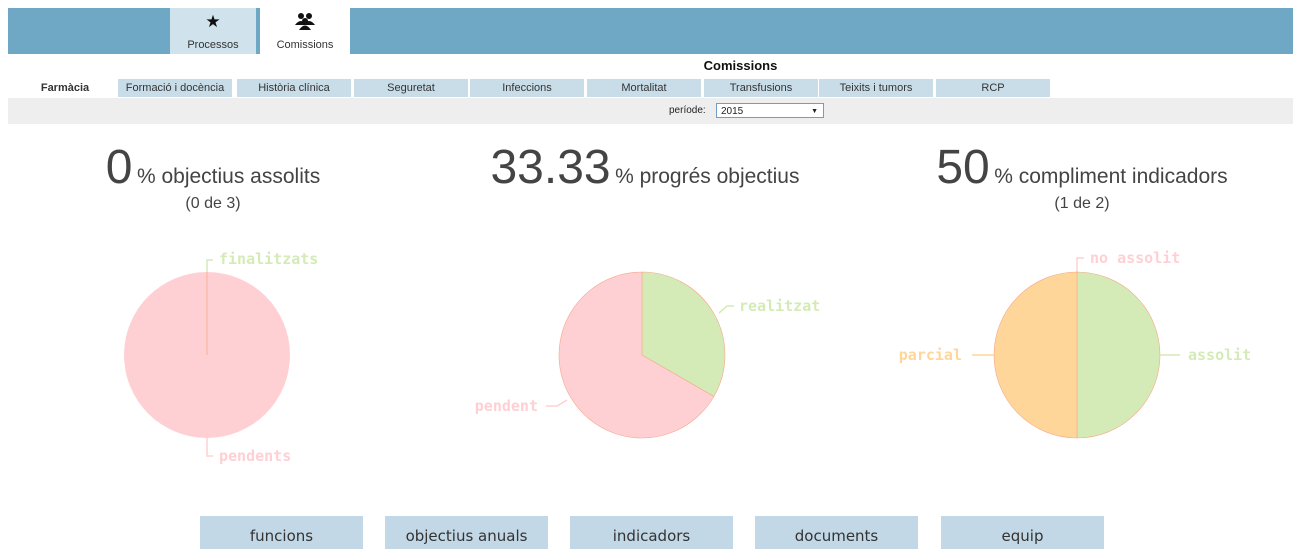  What do you see at coordinates (836, 532) in the screenshot?
I see `documents-button: documents` at bounding box center [836, 532].